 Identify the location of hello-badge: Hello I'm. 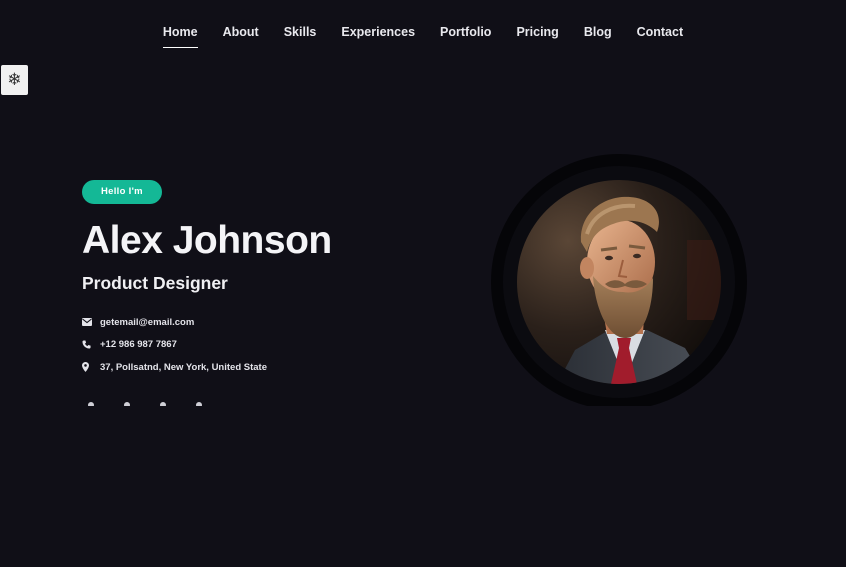
(122, 192).